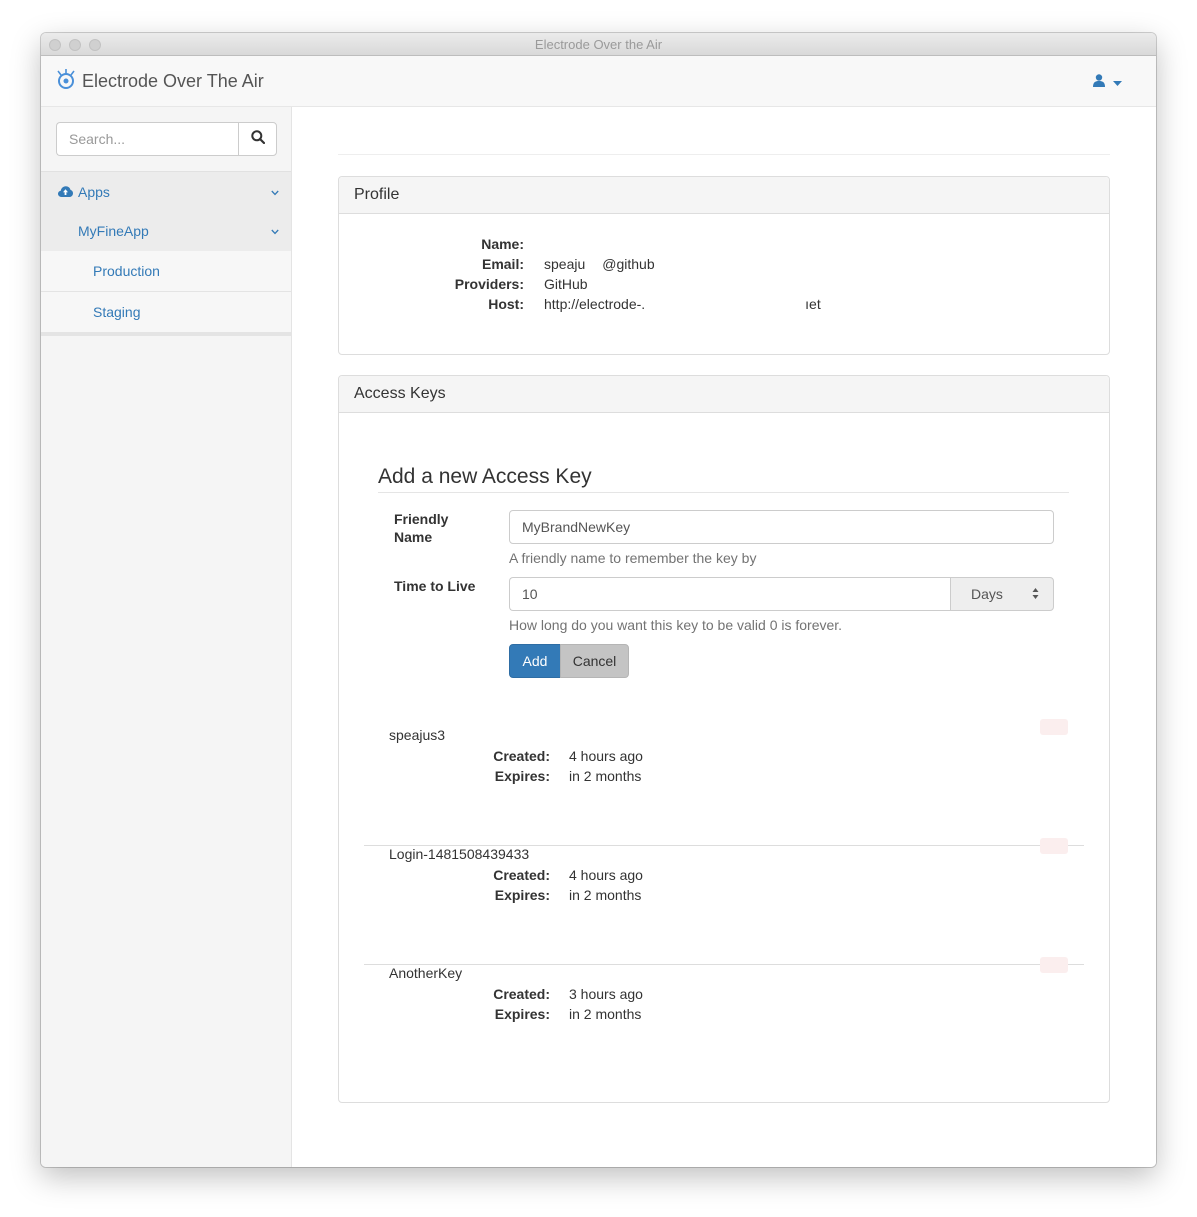 This screenshot has width=1197, height=1217. I want to click on friendly-name-input, so click(781, 527).